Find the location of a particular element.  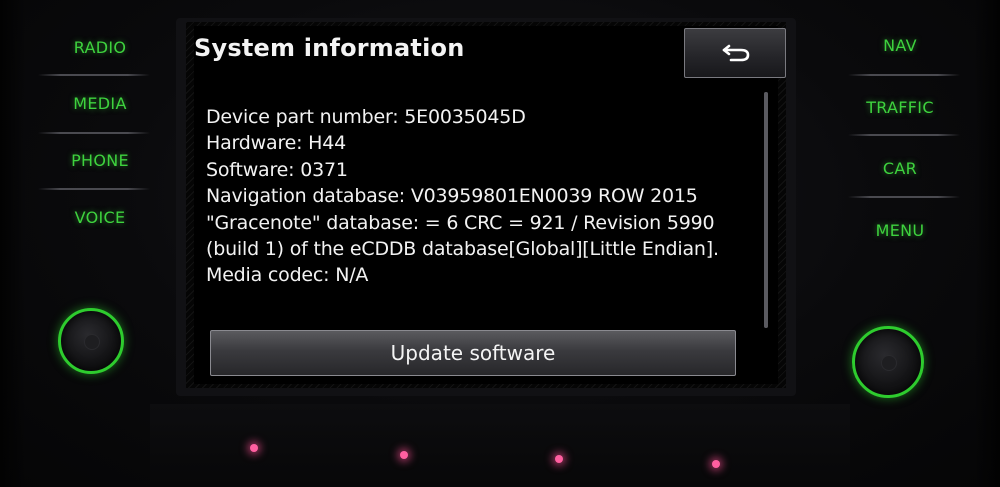

voice-hardkey: VOICE is located at coordinates (100, 218).